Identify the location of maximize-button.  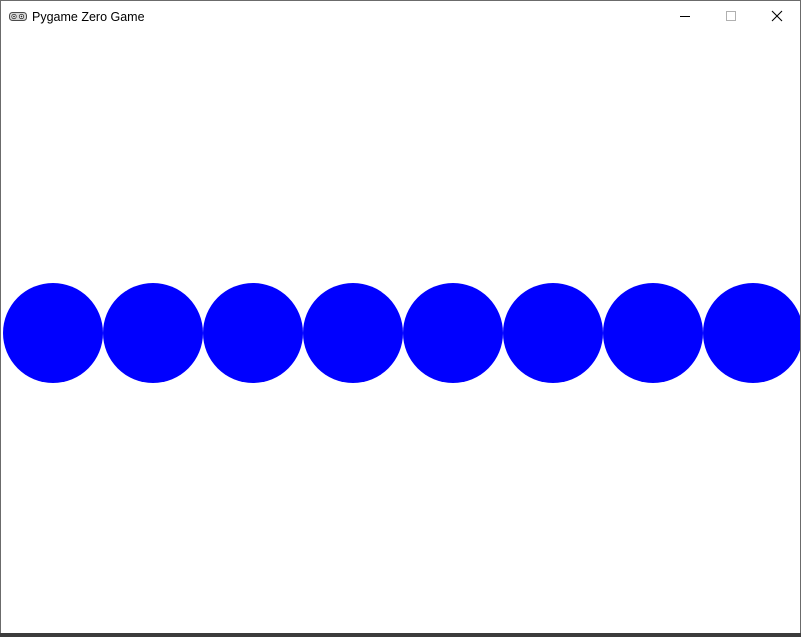
(731, 16).